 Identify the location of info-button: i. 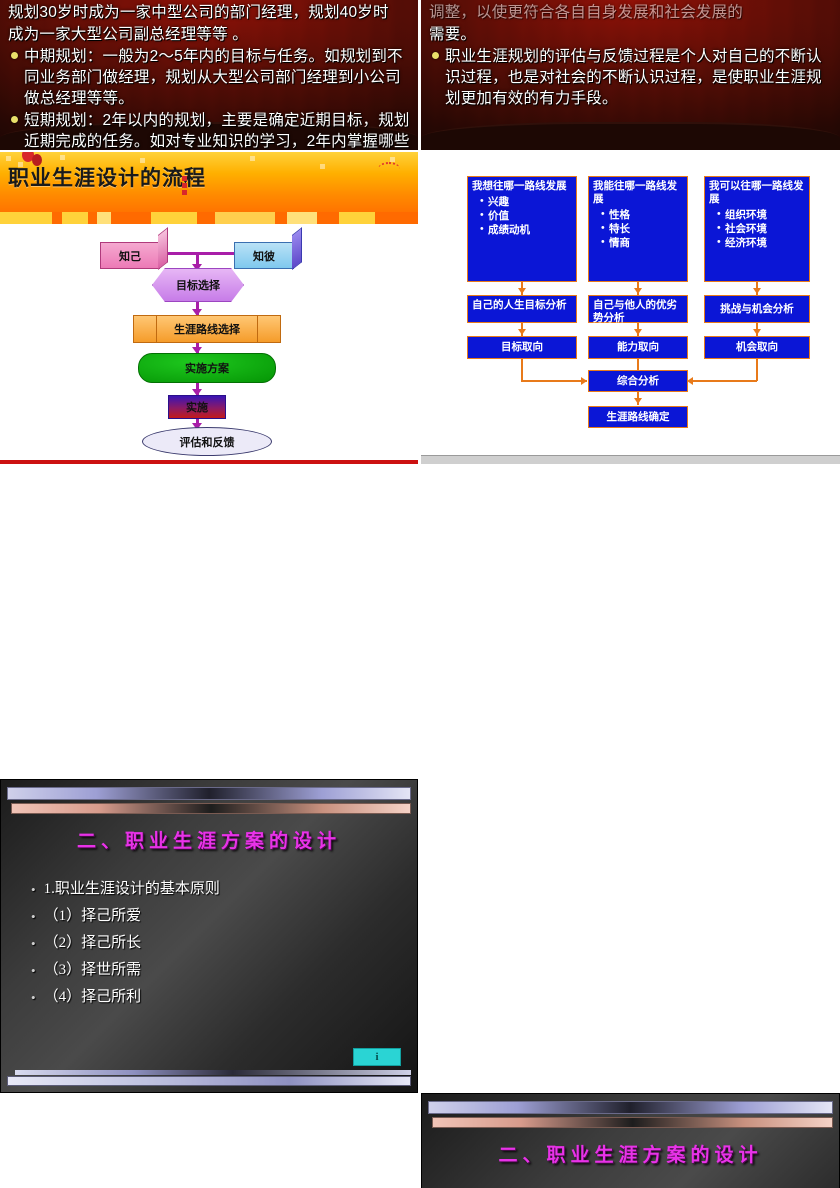
(377, 1057).